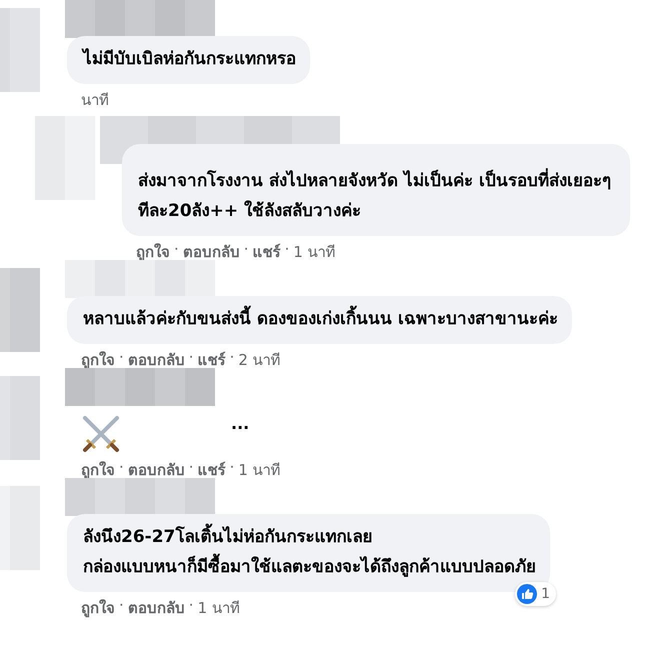 The width and height of the screenshot is (661, 667). I want to click on reaction-number: 1, so click(545, 594).